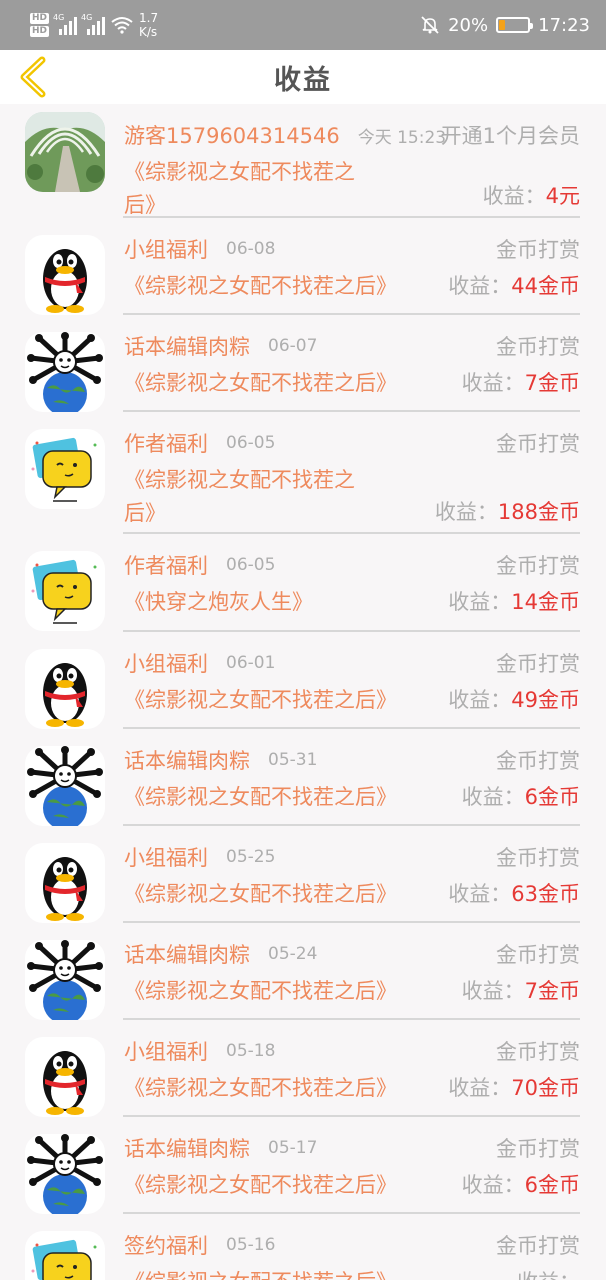 This screenshot has width=606, height=1280. Describe the element at coordinates (303, 266) in the screenshot. I see `list-item: 小组福利 06-08 金币打赏 《综影视之女配不找茬之后》 收益：44金币` at that location.